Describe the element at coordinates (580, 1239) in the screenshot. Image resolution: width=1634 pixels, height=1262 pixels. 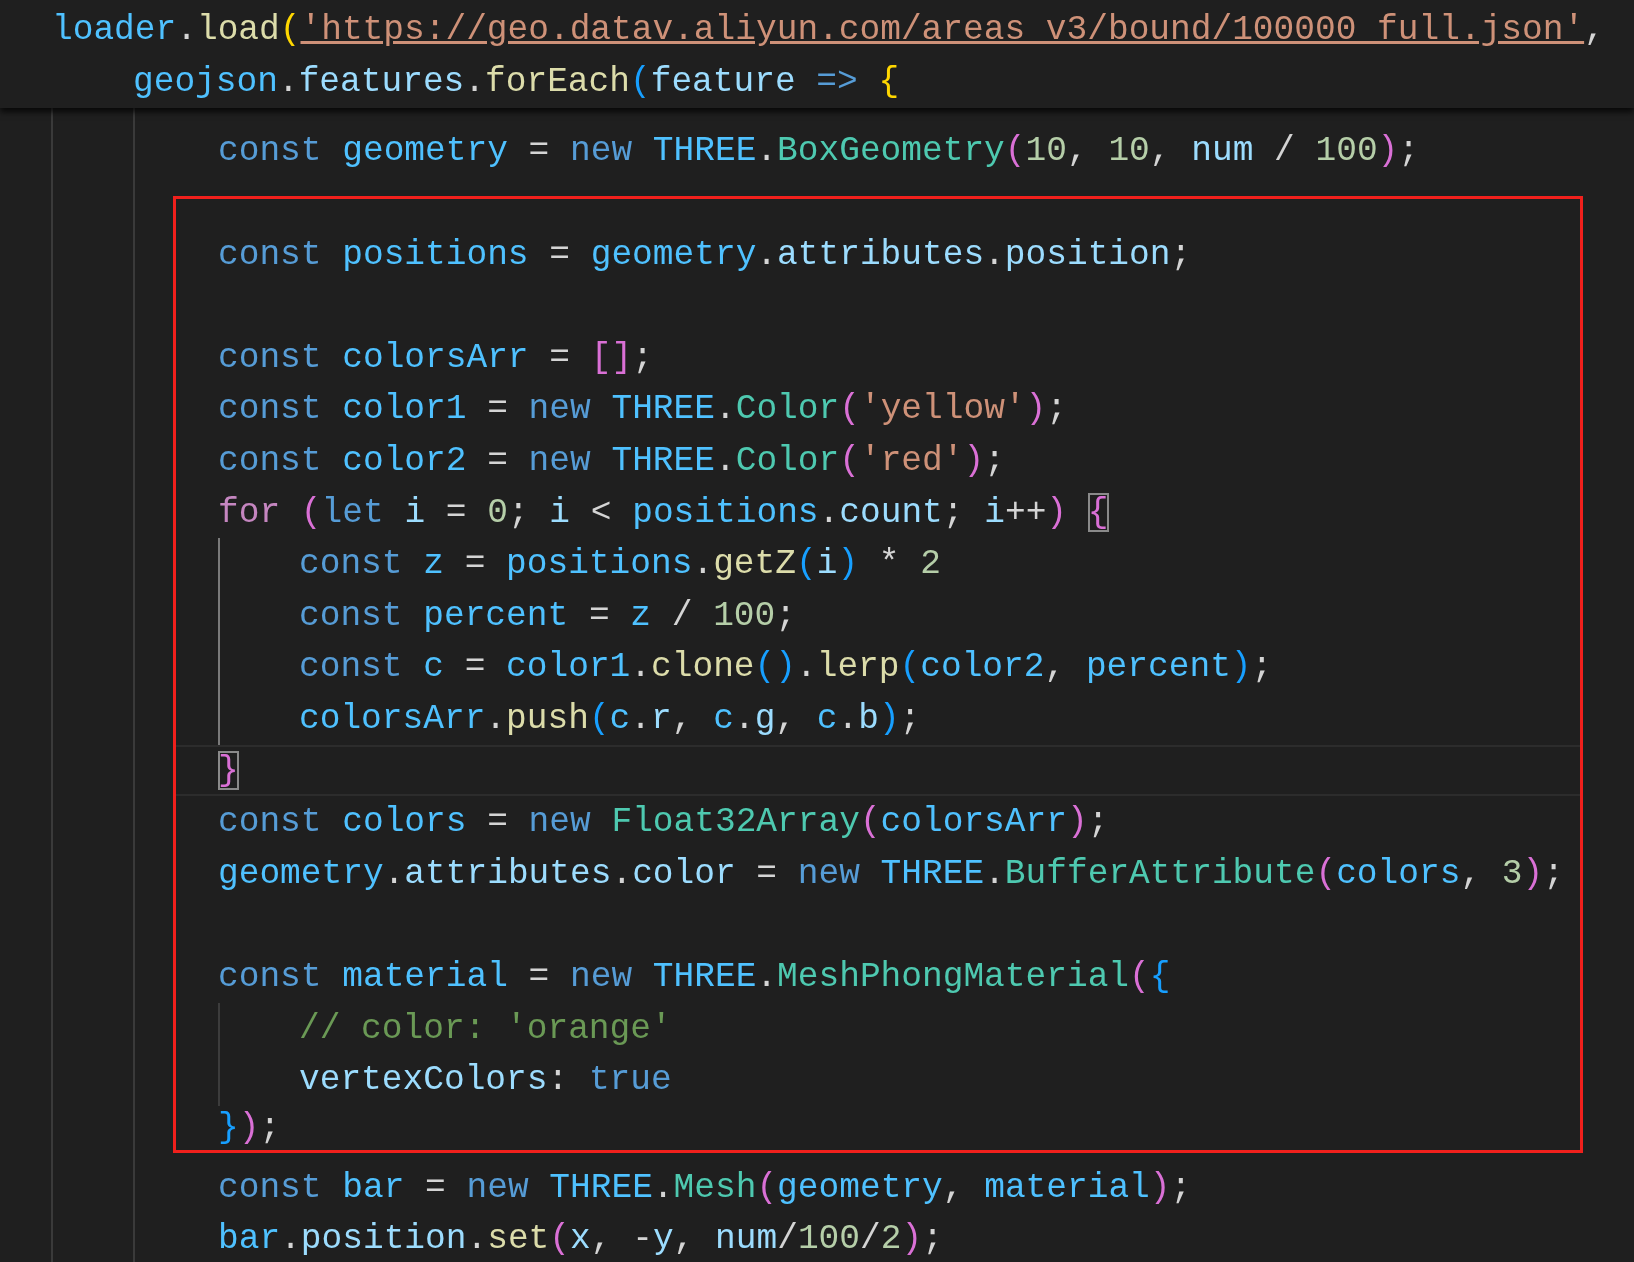
I see `code-line: bar.position.set(x, -y, num/100/2);` at that location.